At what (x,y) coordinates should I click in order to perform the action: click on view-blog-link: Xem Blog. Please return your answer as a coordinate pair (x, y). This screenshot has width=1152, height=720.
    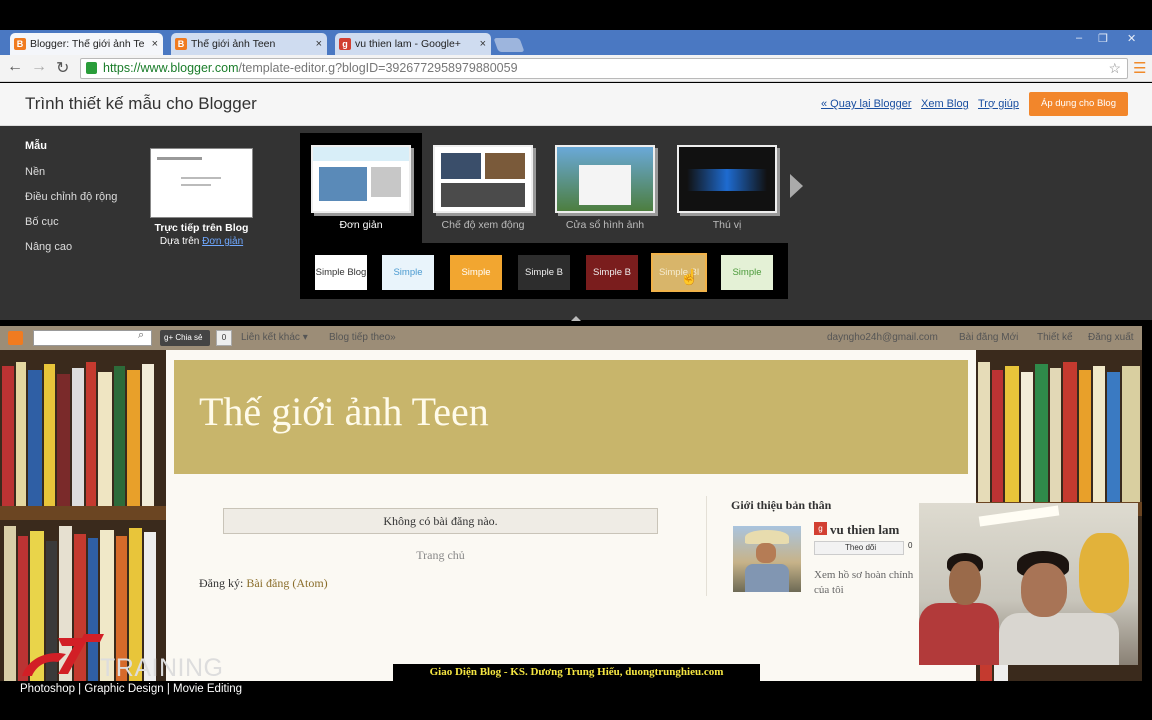
    Looking at the image, I should click on (945, 104).